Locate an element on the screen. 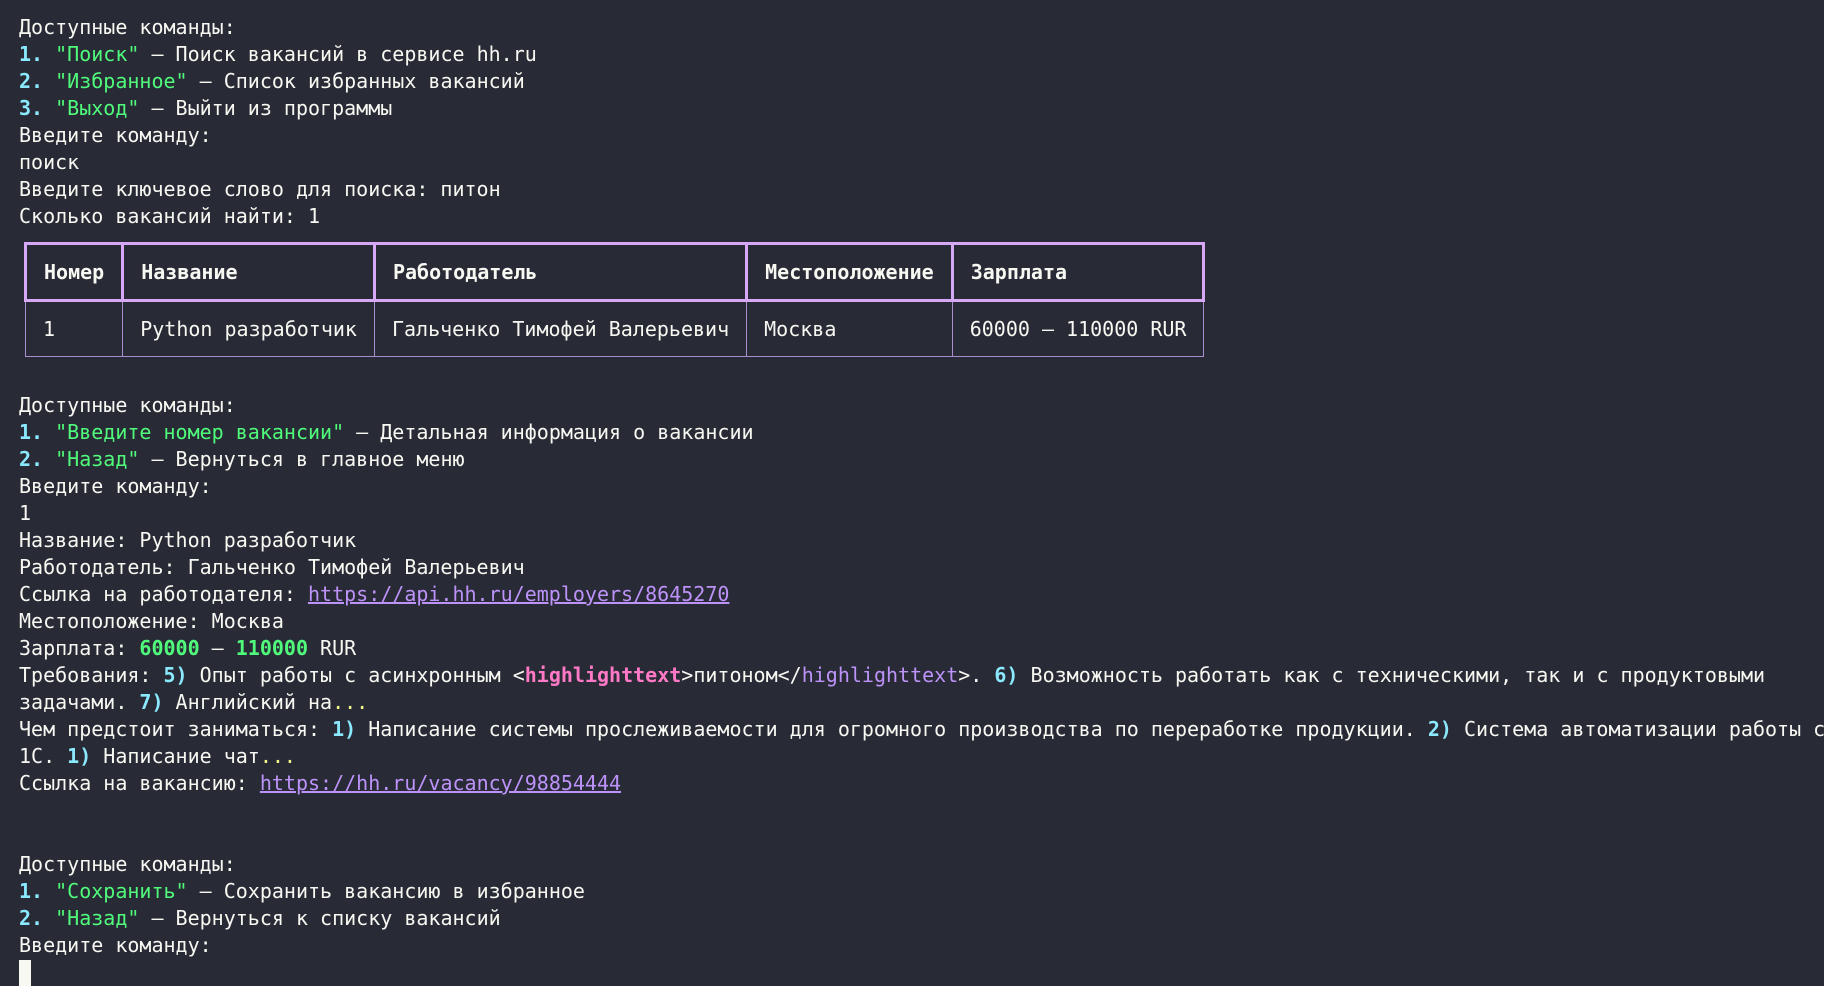 The image size is (1824, 986). header-employer: Работодатель is located at coordinates (560, 272).